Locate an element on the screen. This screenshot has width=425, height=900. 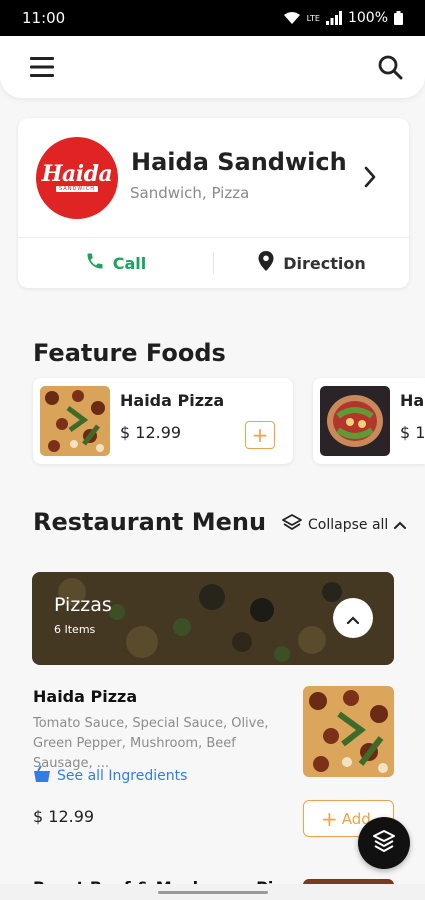
feature-food-name: Hai is located at coordinates (412, 400).